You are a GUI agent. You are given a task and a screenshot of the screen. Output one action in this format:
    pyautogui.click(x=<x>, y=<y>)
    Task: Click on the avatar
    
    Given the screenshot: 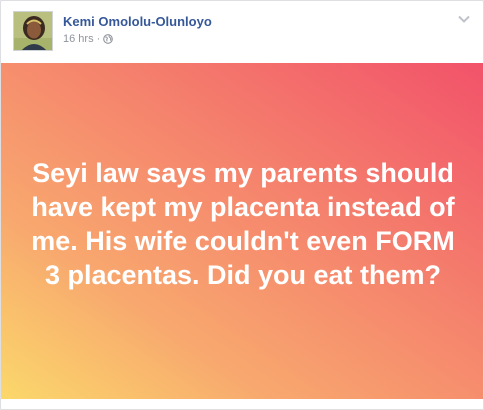 What is the action you would take?
    pyautogui.click(x=33, y=31)
    